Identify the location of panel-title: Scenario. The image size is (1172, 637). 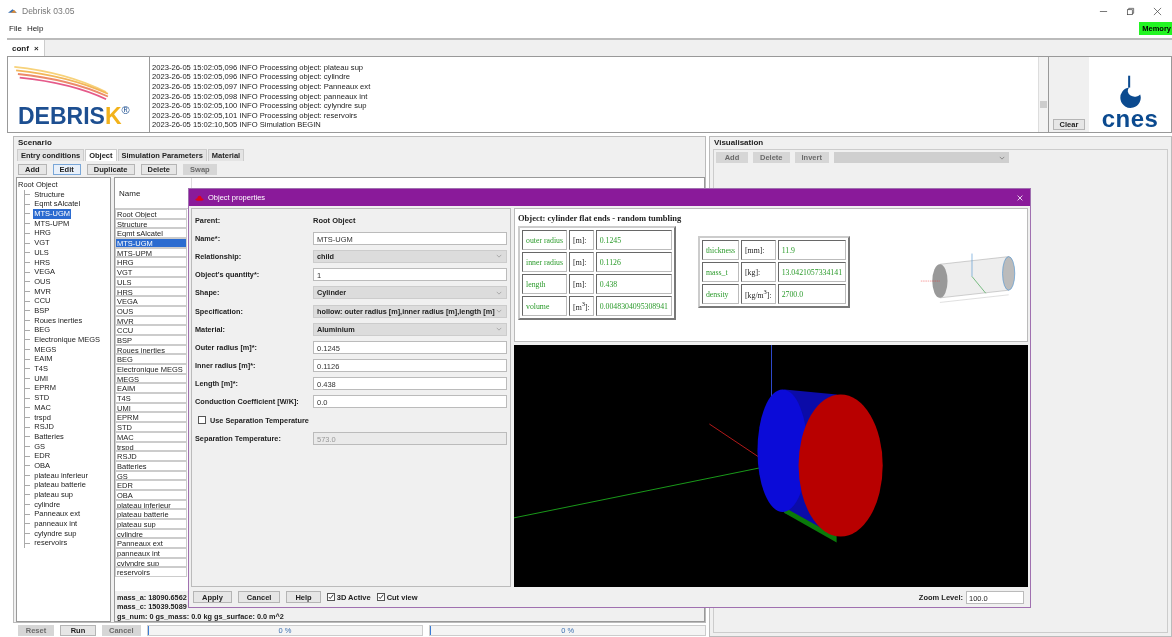
(35, 143).